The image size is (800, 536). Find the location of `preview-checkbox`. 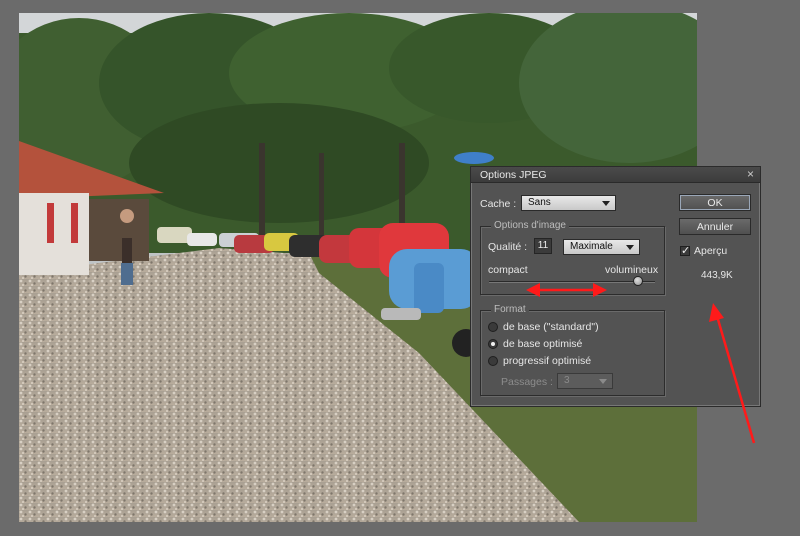

preview-checkbox is located at coordinates (685, 250).